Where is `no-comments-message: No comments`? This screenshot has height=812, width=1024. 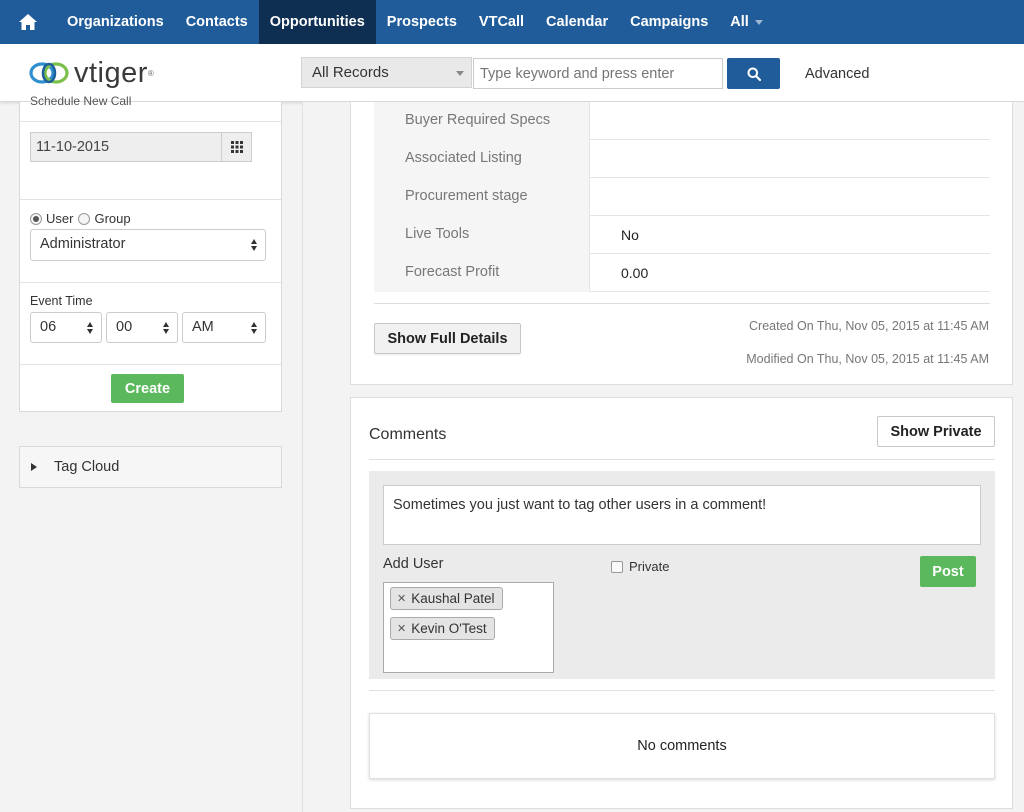
no-comments-message: No comments is located at coordinates (682, 746).